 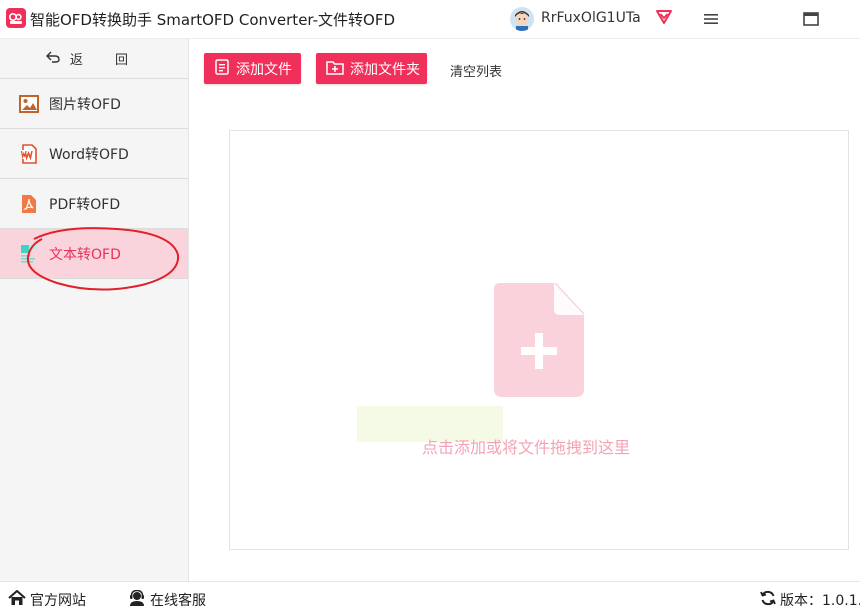 I want to click on online-service-link: 在线客服, so click(x=167, y=599).